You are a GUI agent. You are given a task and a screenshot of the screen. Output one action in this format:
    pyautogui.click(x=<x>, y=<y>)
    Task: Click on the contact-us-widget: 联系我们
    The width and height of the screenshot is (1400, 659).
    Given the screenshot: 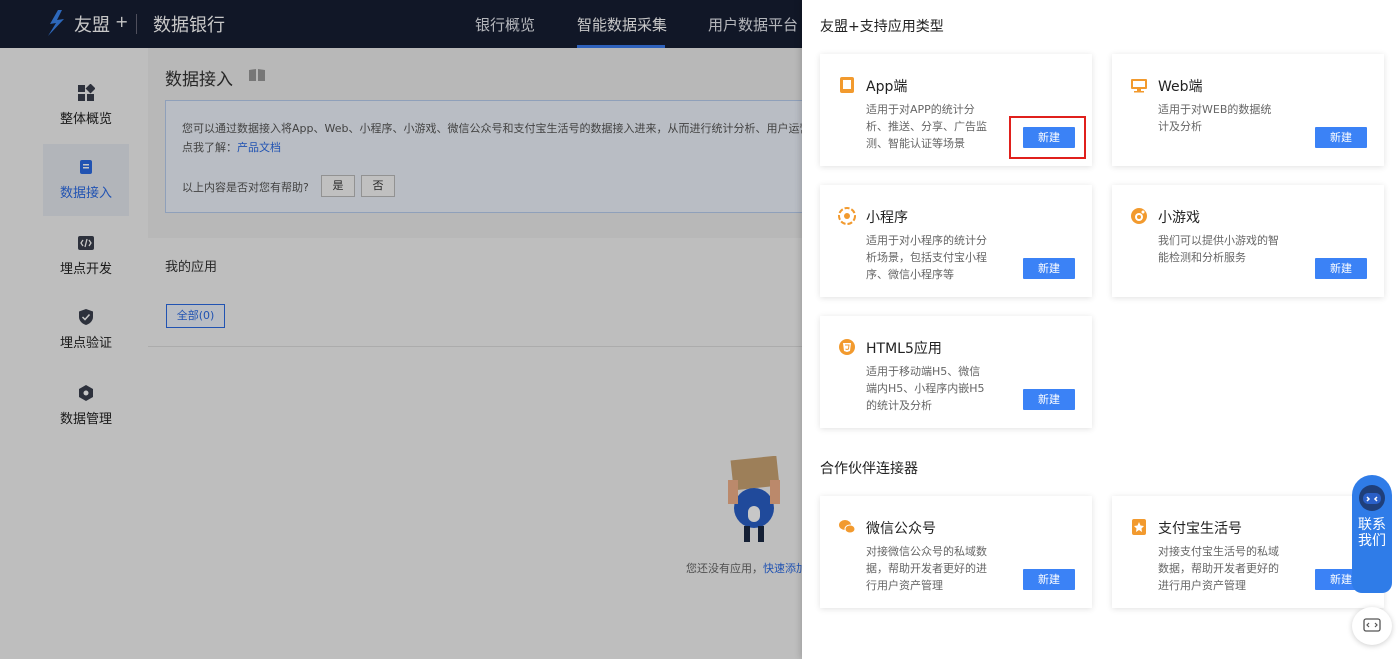 What is the action you would take?
    pyautogui.click(x=1372, y=534)
    